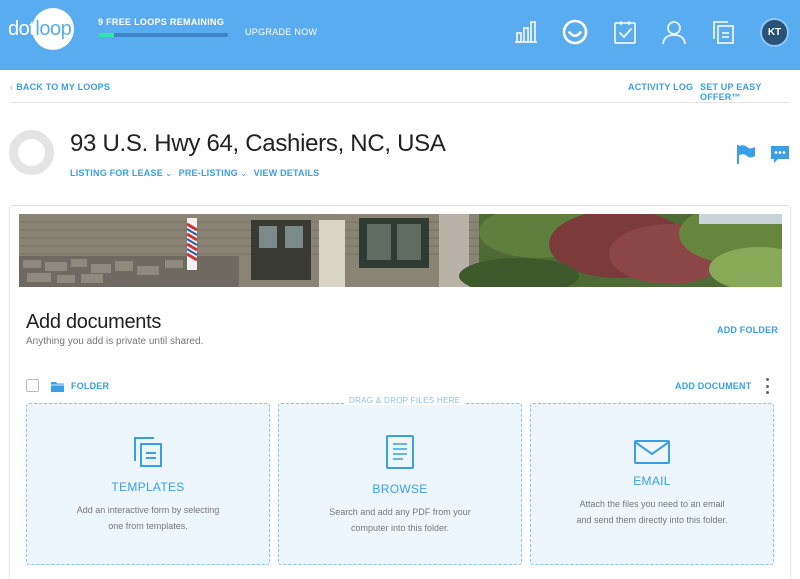  What do you see at coordinates (746, 154) in the screenshot?
I see `flag-icon` at bounding box center [746, 154].